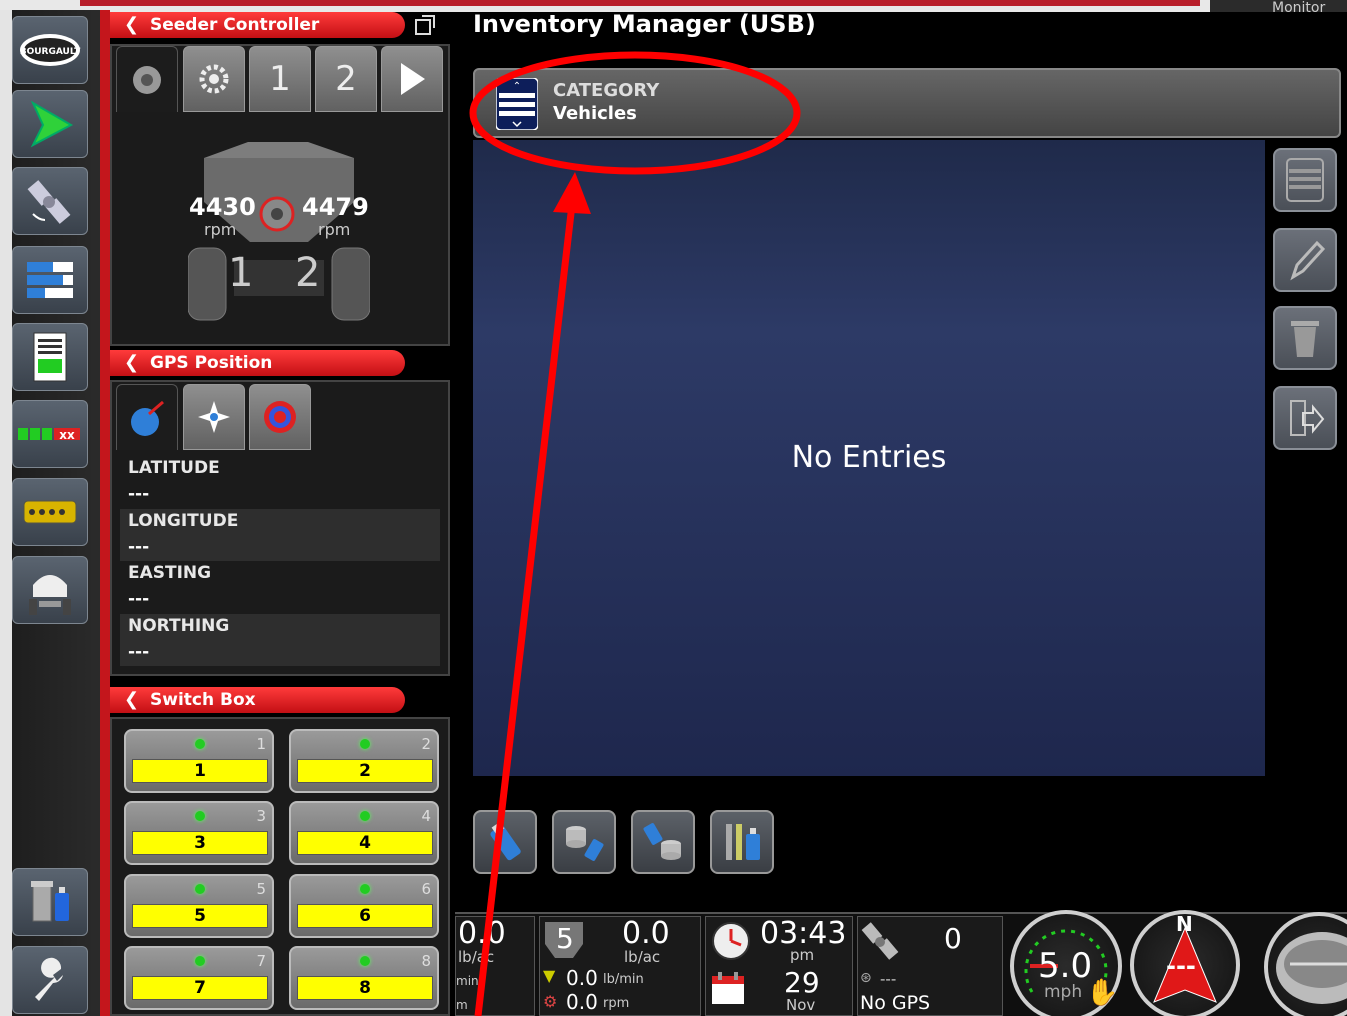 This screenshot has height=1016, width=1347. Describe the element at coordinates (1305, 260) in the screenshot. I see `edit-button` at that location.